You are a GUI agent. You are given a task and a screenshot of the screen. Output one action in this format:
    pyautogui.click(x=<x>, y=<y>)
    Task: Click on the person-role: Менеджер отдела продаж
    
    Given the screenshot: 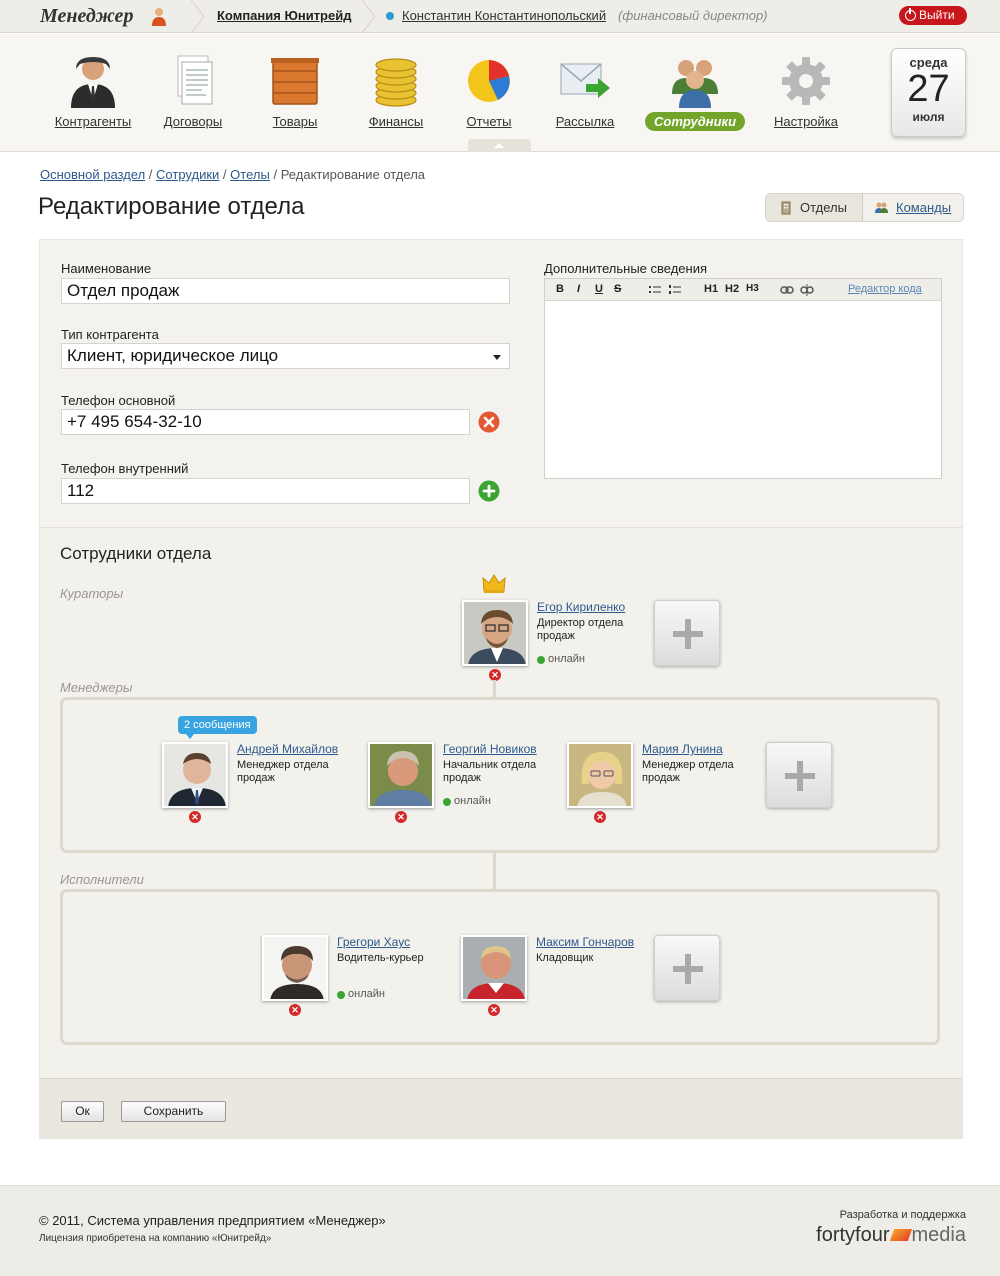 What is the action you would take?
    pyautogui.click(x=688, y=771)
    